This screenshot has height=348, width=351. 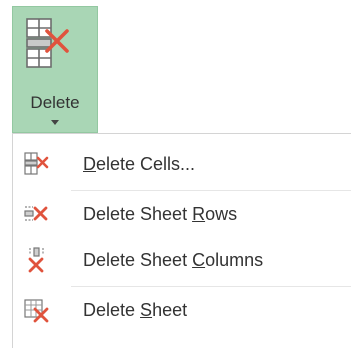 What do you see at coordinates (173, 260) in the screenshot?
I see `menu-item-label: Delete Sheet Columns` at bounding box center [173, 260].